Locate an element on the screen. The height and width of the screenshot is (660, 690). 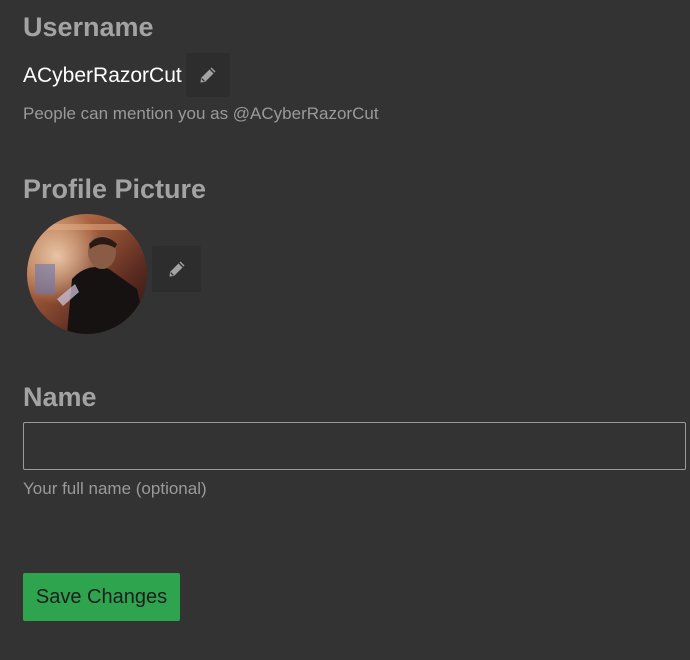
edit-profile-picture-button is located at coordinates (176, 269).